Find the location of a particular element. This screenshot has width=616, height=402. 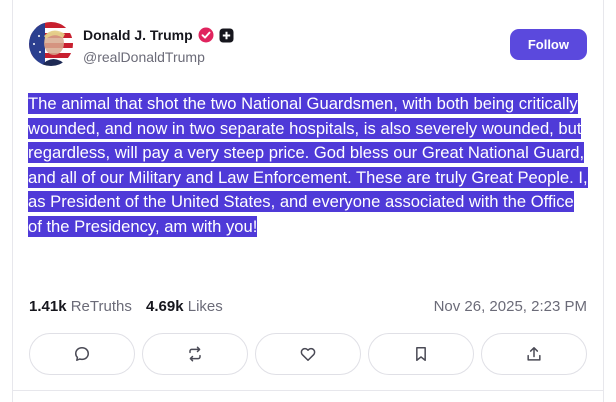

retruth-button is located at coordinates (195, 354).